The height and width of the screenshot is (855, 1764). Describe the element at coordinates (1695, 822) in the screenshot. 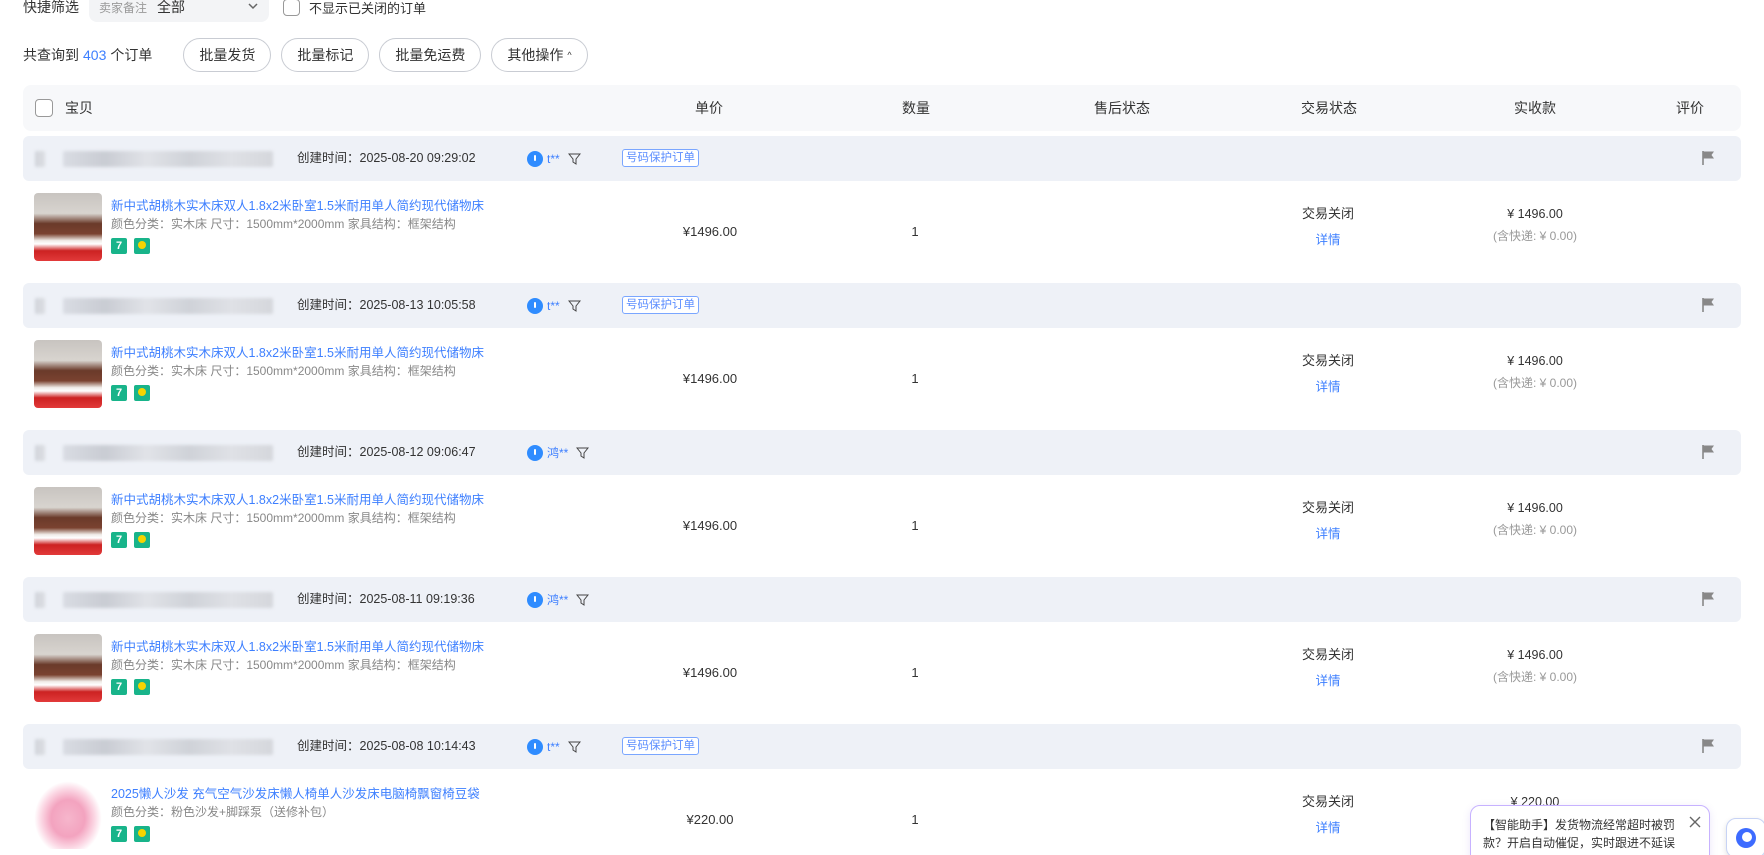

I see `close-icon` at that location.